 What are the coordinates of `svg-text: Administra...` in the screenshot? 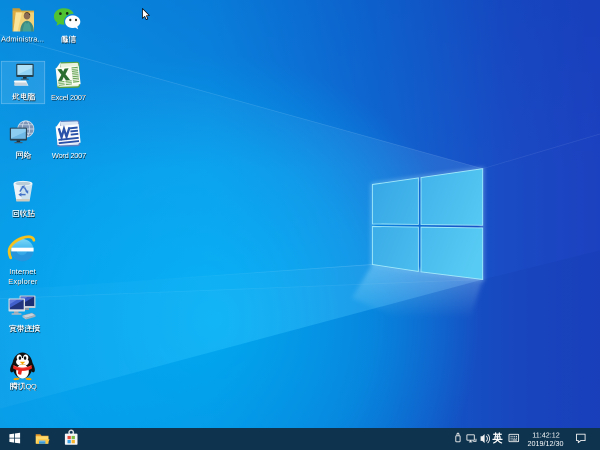 It's located at (22, 39).